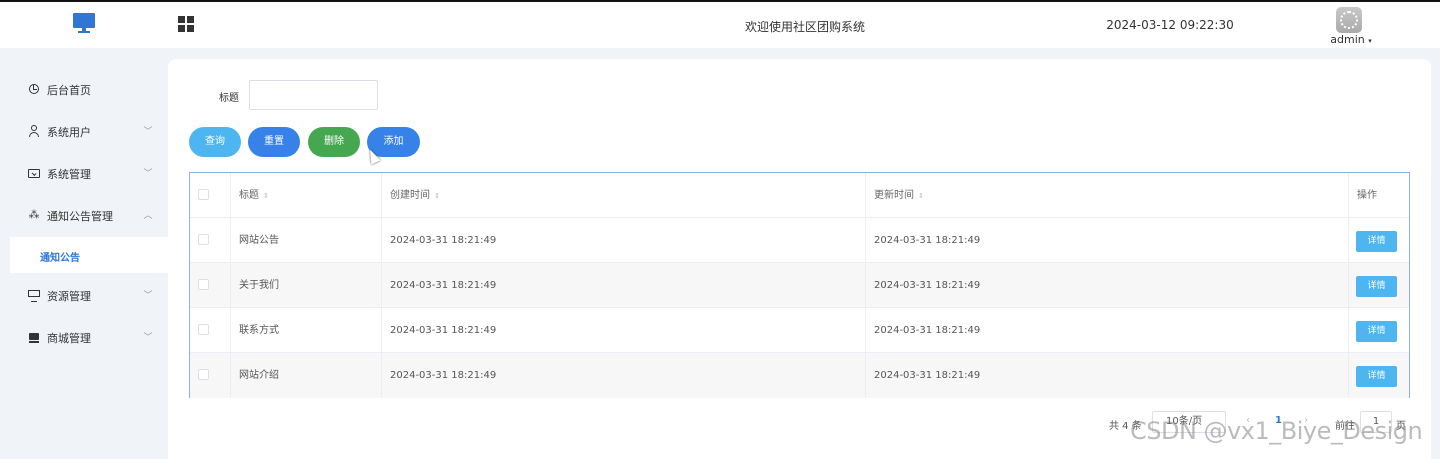 Image resolution: width=1440 pixels, height=459 pixels. I want to click on sidebar-item-label: 系统用户, so click(69, 132).